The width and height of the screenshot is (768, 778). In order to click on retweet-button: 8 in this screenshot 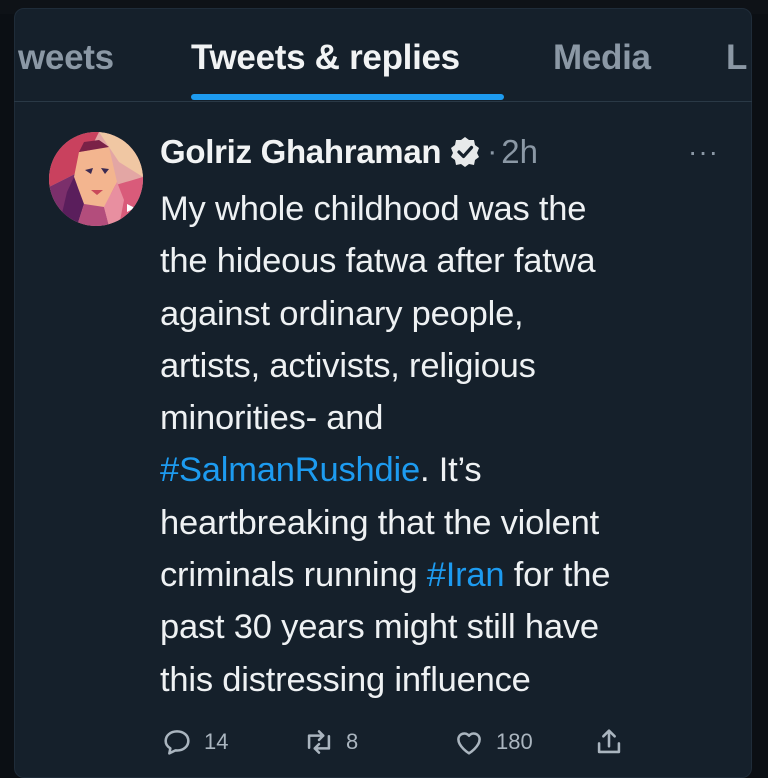, I will do `click(330, 742)`.